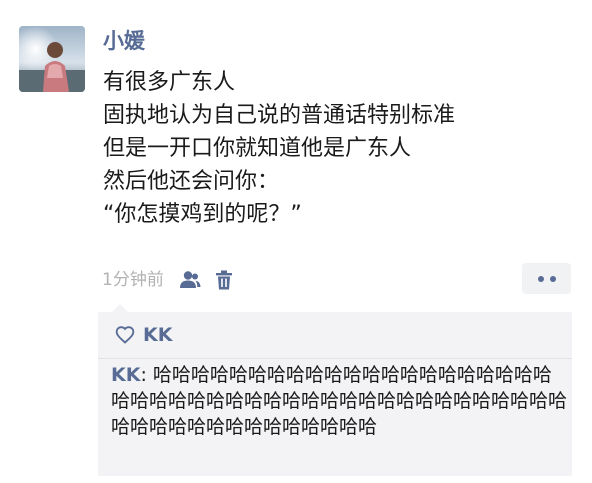 Image resolution: width=592 pixels, height=483 pixels. What do you see at coordinates (125, 375) in the screenshot?
I see `comment-author: KK` at bounding box center [125, 375].